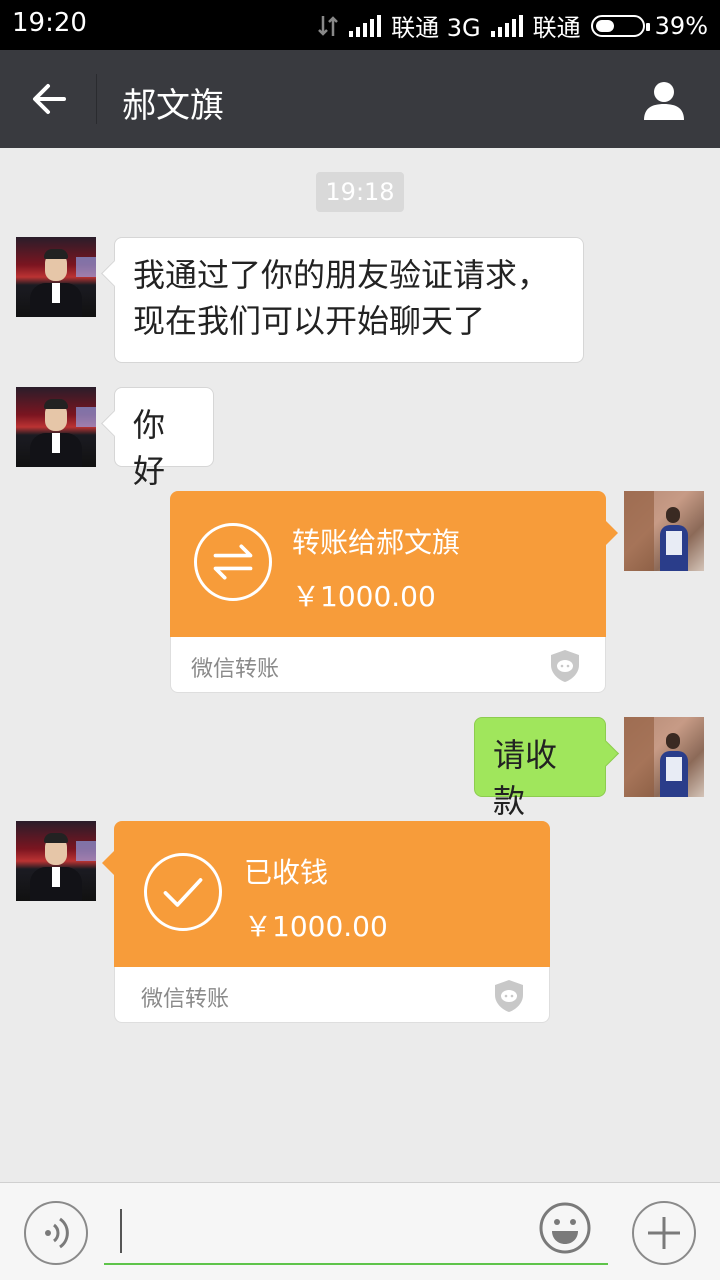  I want to click on message-line: 现在我们可以开始聊天了, so click(309, 321).